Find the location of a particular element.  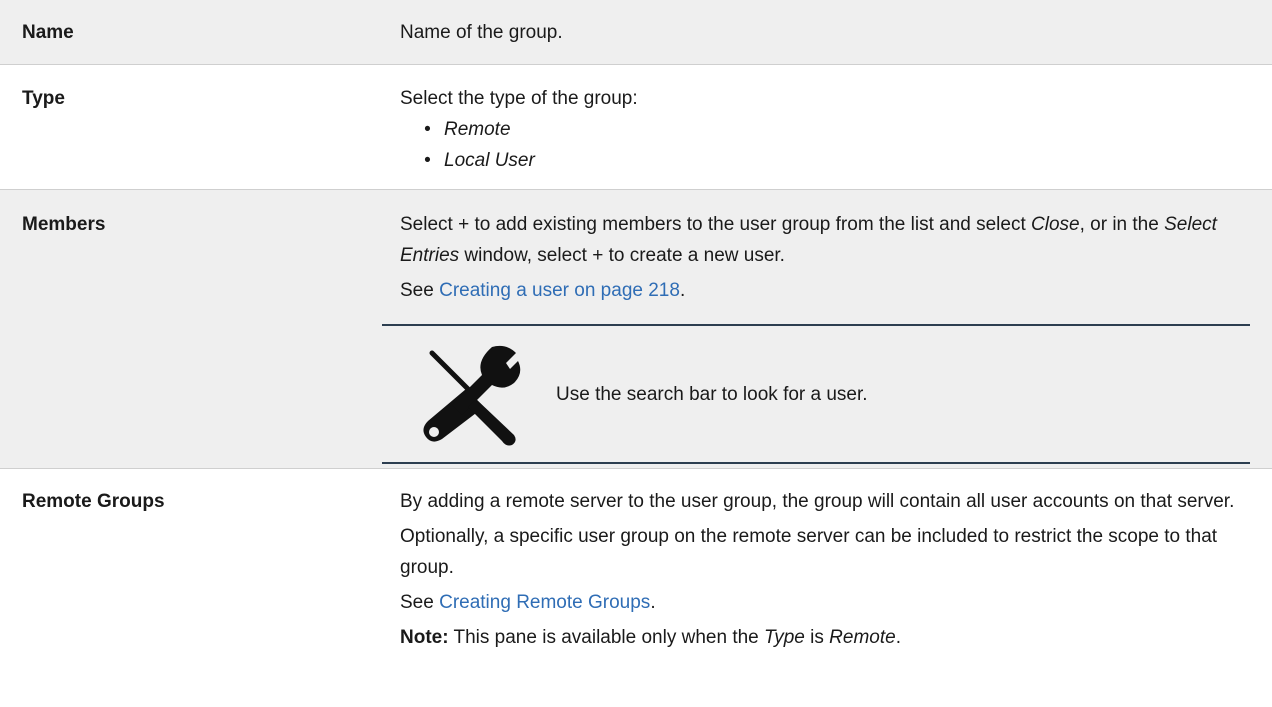

tip-callout: Use the search bar to look for a user. is located at coordinates (816, 394).